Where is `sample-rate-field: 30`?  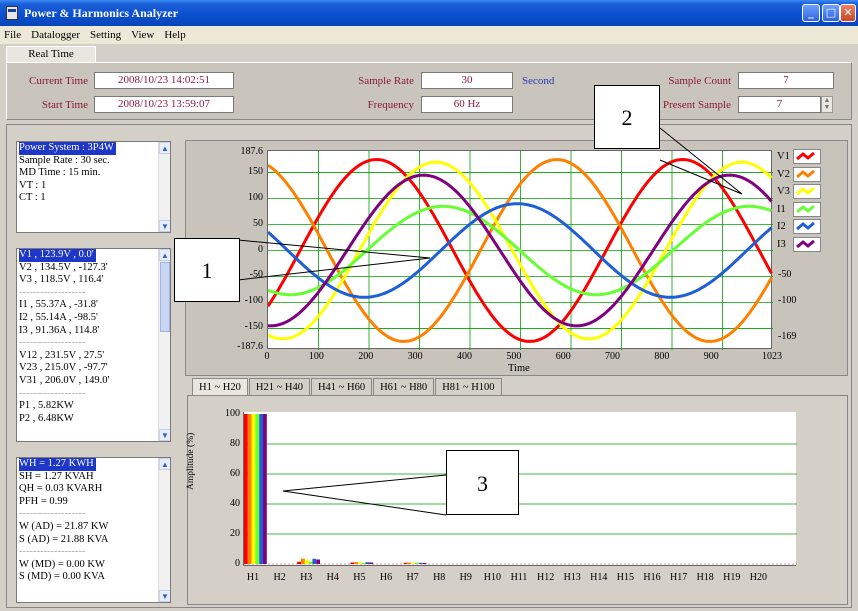 sample-rate-field: 30 is located at coordinates (467, 80).